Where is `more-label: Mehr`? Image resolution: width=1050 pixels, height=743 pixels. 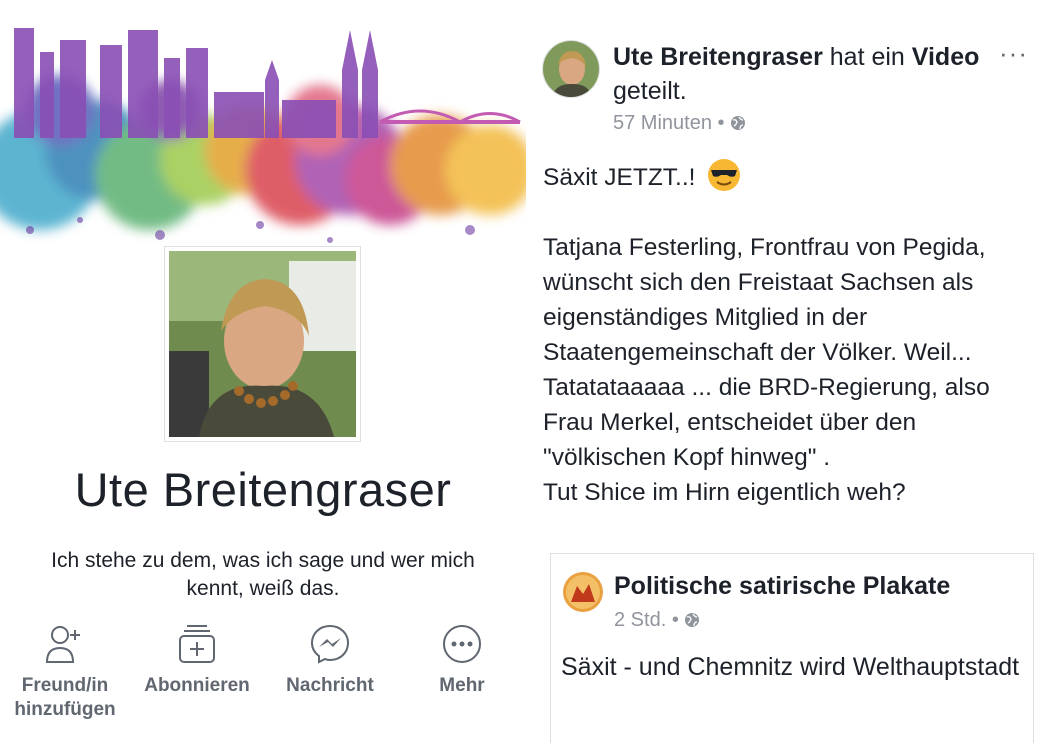 more-label: Mehr is located at coordinates (462, 685).